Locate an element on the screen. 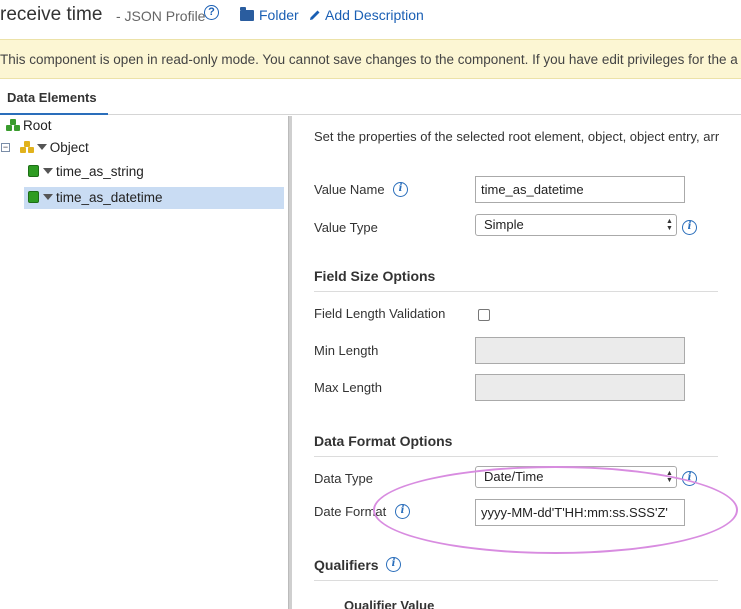 This screenshot has width=741, height=609. pencil-icon is located at coordinates (315, 15).